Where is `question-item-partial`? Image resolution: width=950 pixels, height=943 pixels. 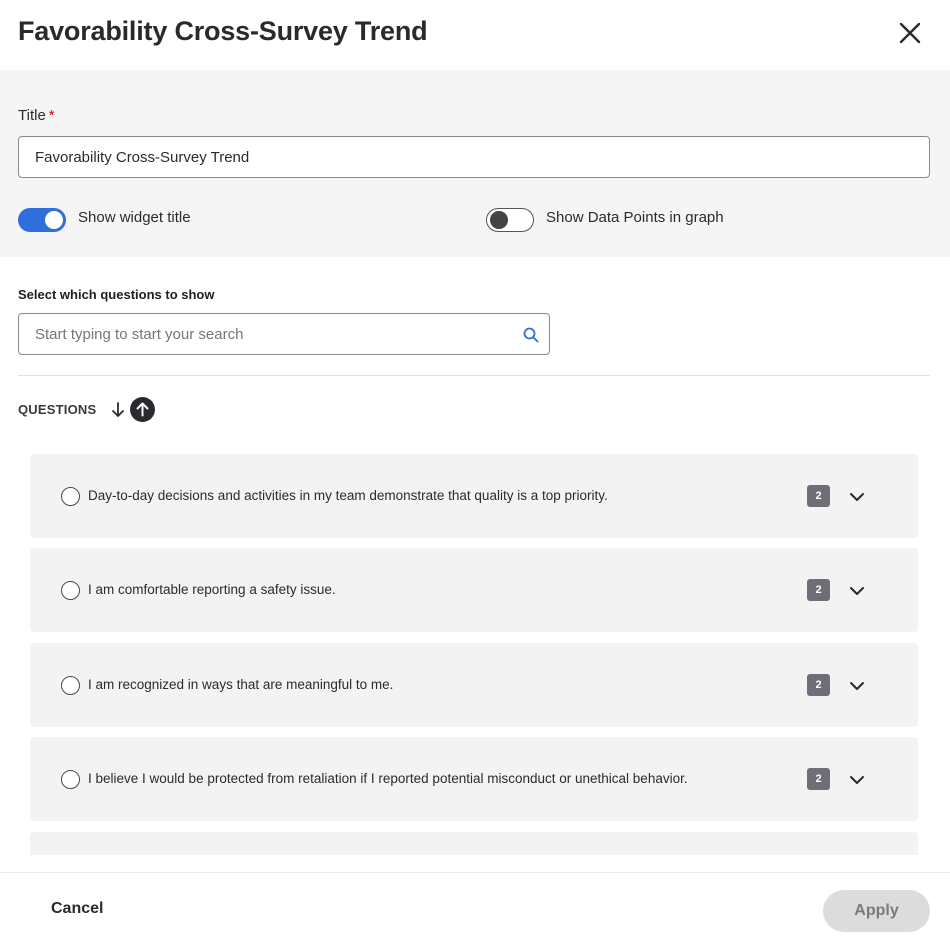 question-item-partial is located at coordinates (474, 843).